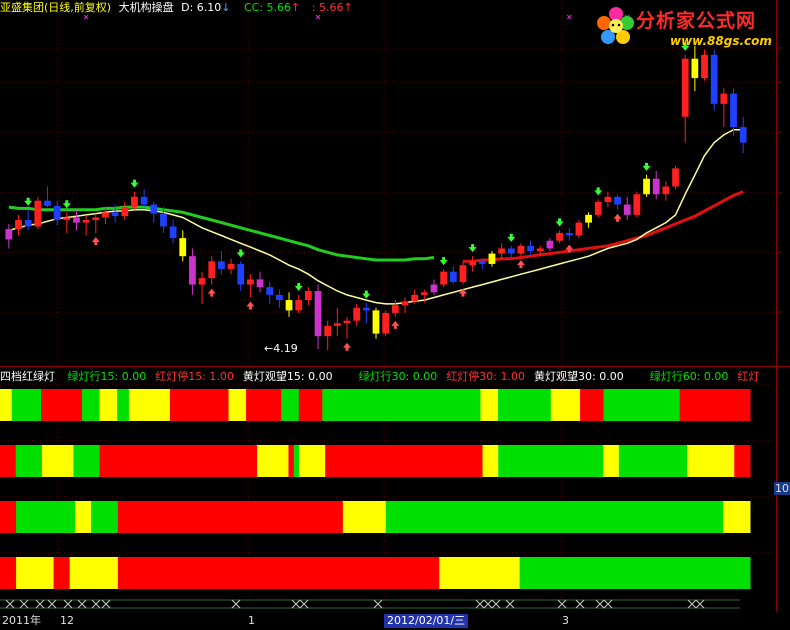  Describe the element at coordinates (579, 376) in the screenshot. I see `sub-item-5: 黄灯观望30: 0.00` at that location.